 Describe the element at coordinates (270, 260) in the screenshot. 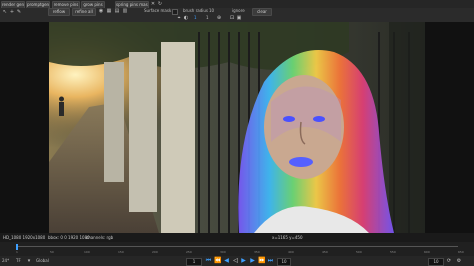

I see `go-end-icon: ⏭` at that location.